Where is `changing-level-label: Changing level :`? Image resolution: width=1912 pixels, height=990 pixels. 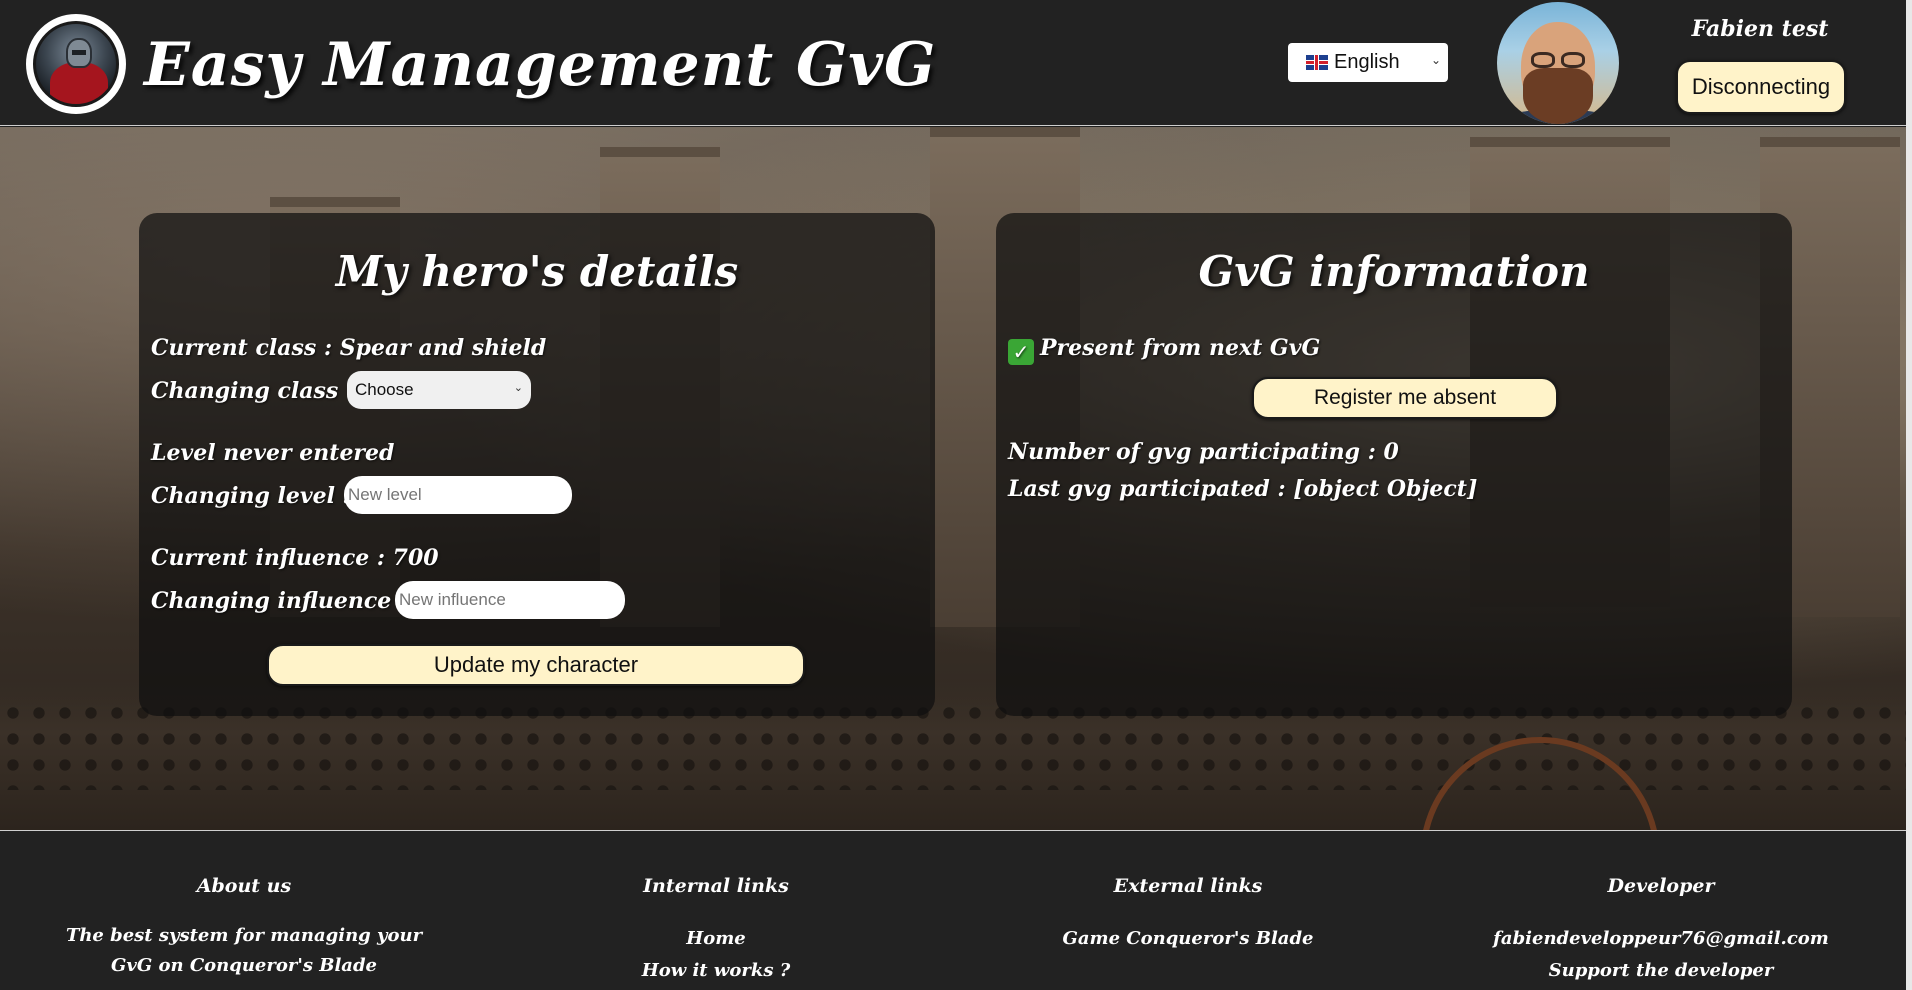 changing-level-label: Changing level : is located at coordinates (251, 496).